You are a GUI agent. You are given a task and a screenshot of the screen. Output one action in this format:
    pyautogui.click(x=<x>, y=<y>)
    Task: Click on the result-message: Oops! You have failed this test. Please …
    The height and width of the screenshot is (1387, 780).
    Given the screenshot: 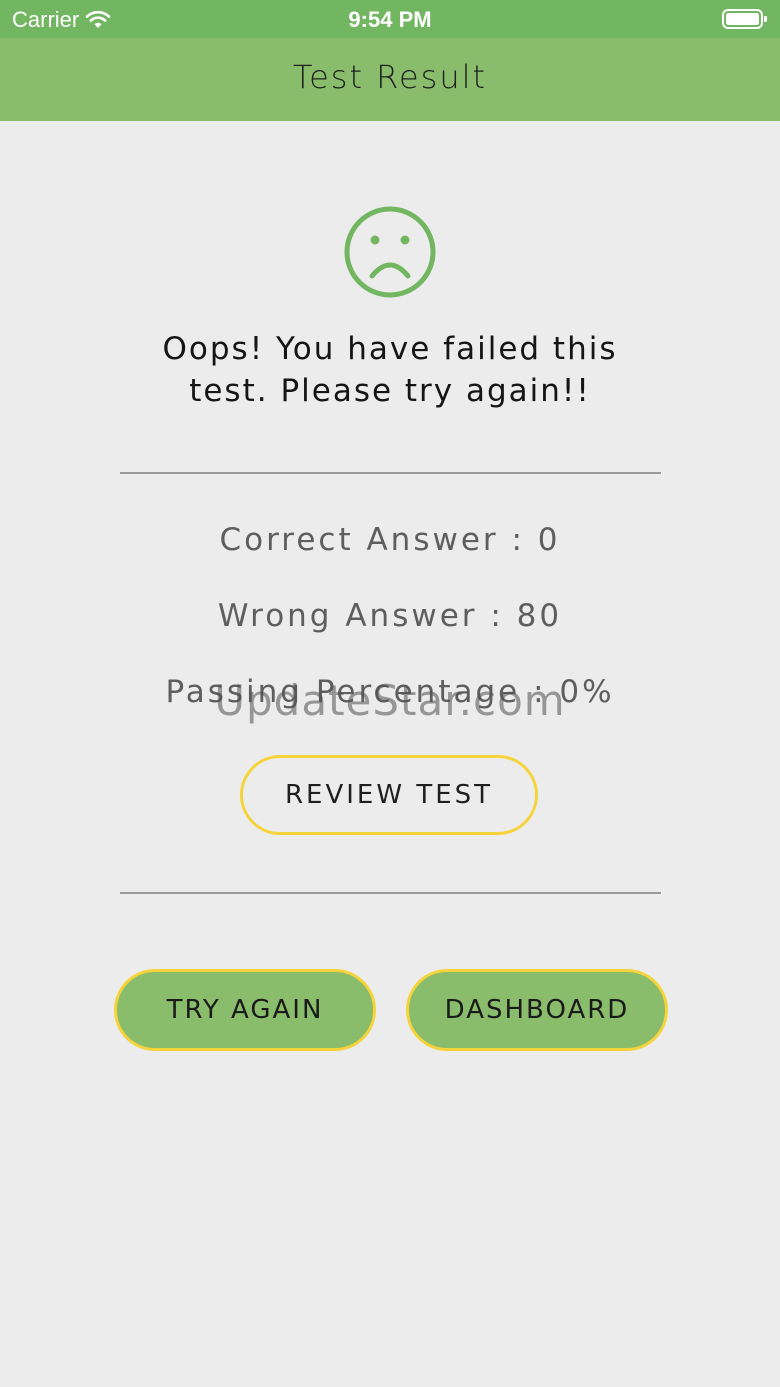 What is the action you would take?
    pyautogui.click(x=390, y=370)
    